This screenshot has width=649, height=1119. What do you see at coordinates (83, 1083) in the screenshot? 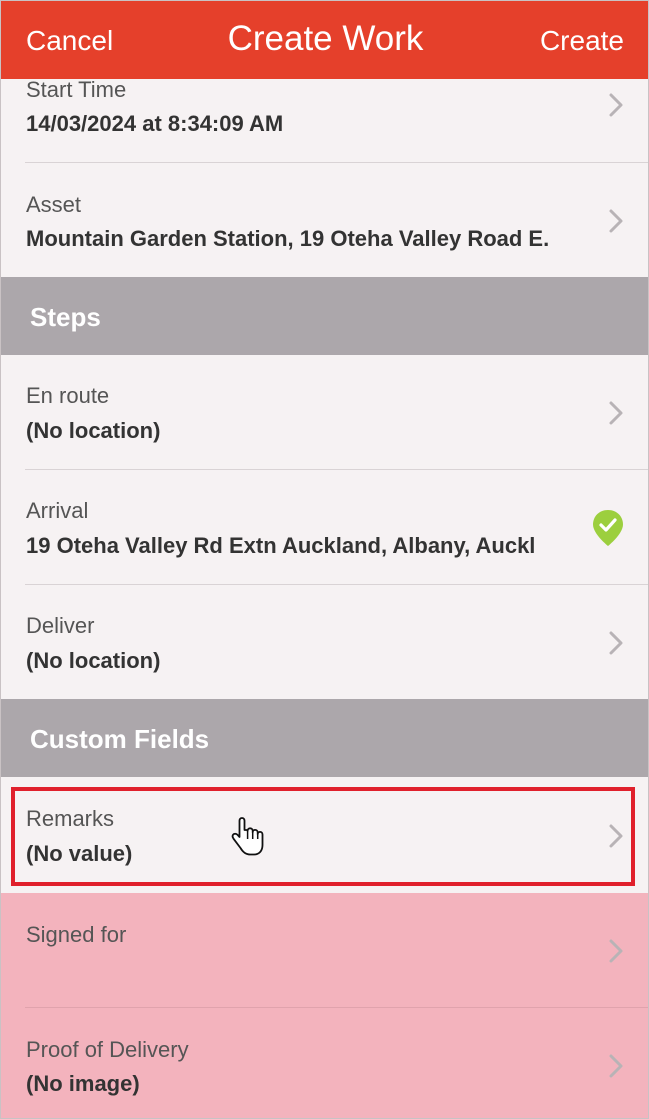
I see `proof-of-delivery-value: (No image)` at bounding box center [83, 1083].